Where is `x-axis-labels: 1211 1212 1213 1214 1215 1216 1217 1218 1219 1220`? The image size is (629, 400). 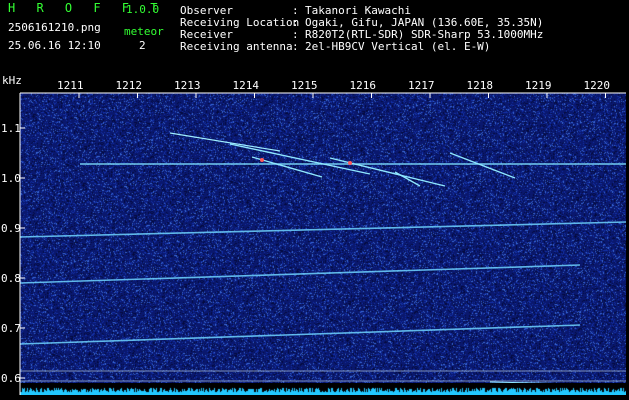 x-axis-labels: 1211 1212 1213 1214 1215 1216 1217 1218 1219 1220 is located at coordinates (333, 85).